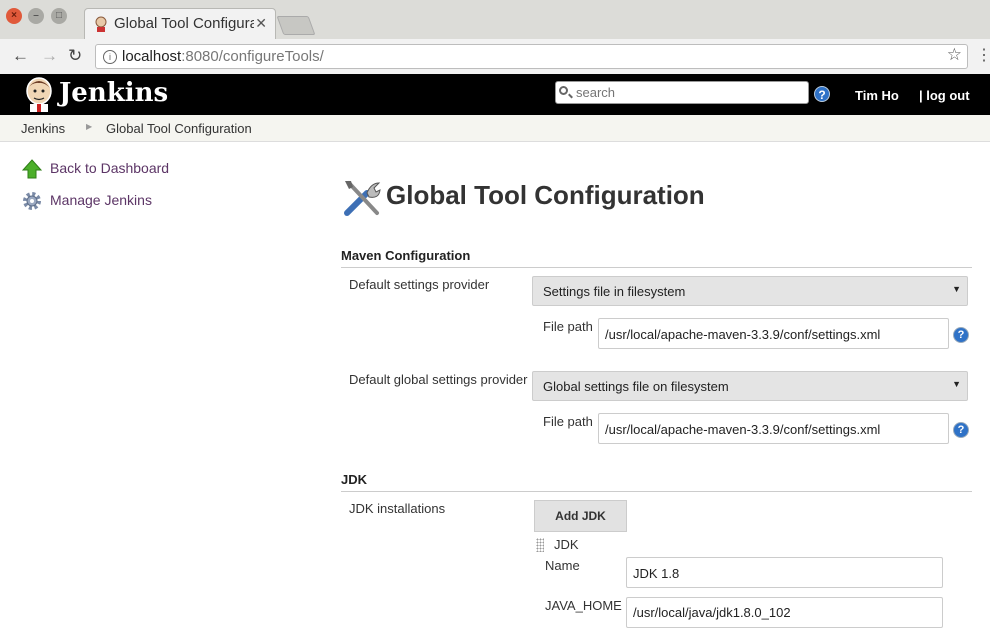  What do you see at coordinates (184, 23) in the screenshot?
I see `tab-title: Global Tool Configuration` at bounding box center [184, 23].